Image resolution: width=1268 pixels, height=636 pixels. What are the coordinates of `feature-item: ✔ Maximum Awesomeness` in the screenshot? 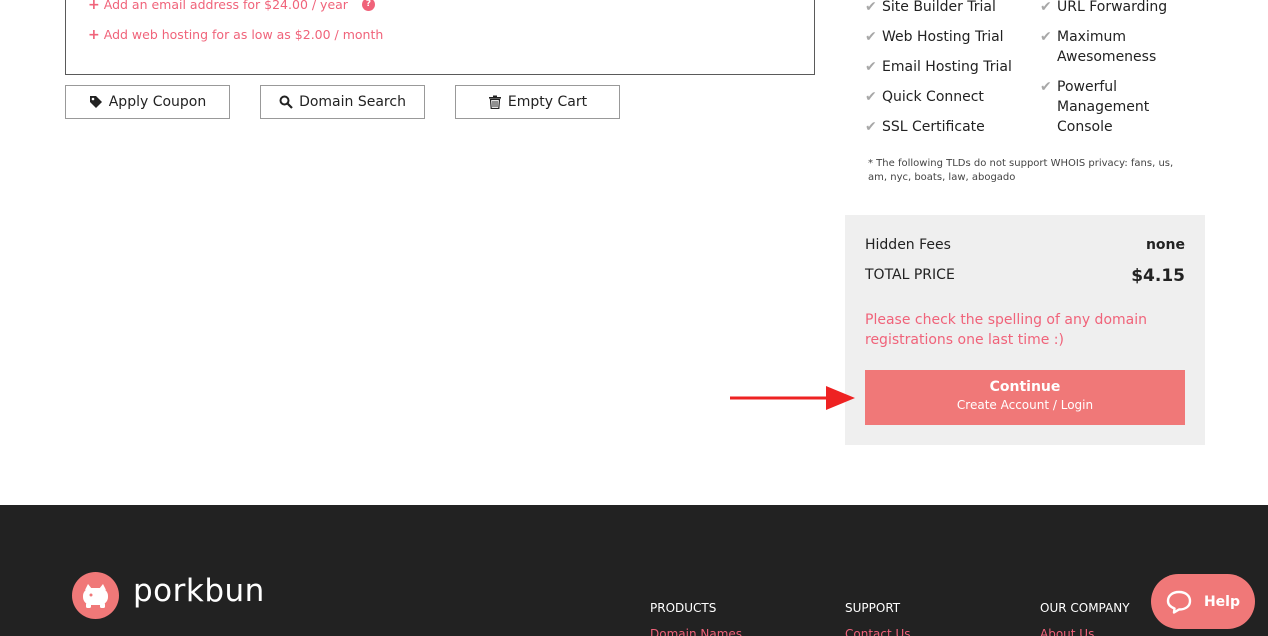 It's located at (1108, 47).